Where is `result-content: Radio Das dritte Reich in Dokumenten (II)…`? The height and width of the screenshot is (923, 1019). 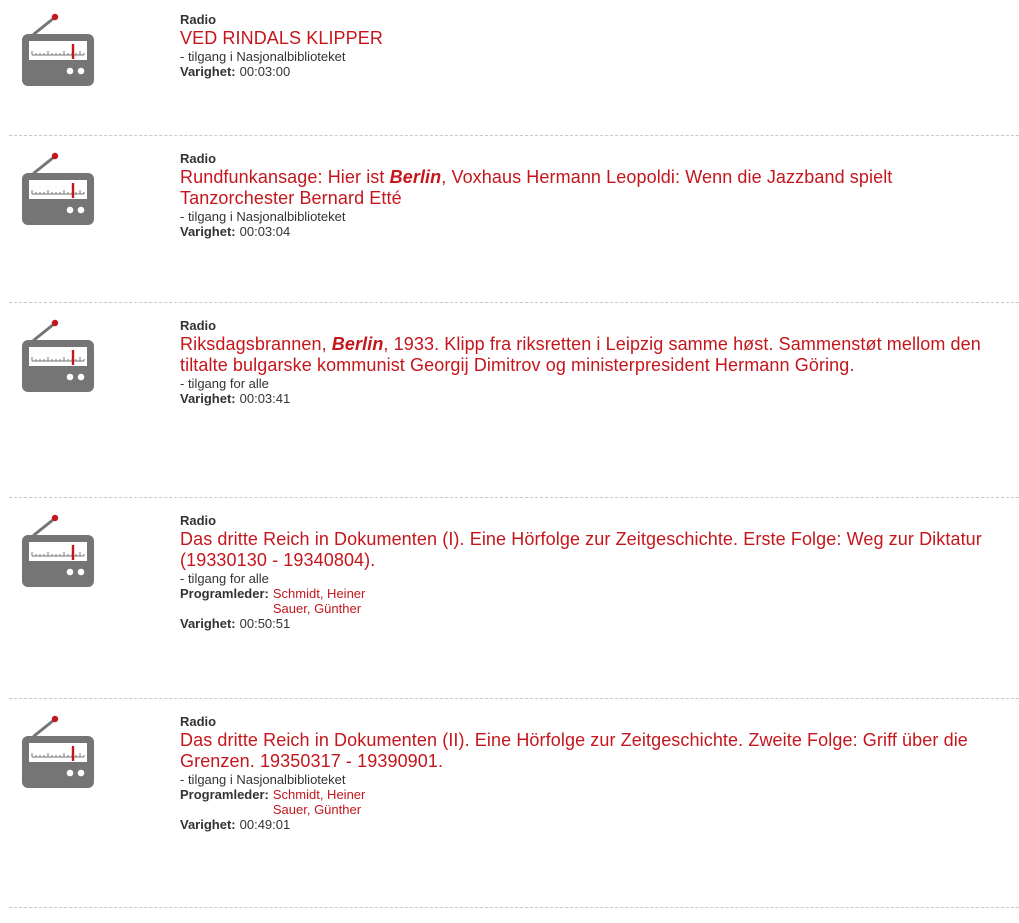 result-content: Radio Das dritte Reich in Dokumenten (II)… is located at coordinates (589, 773).